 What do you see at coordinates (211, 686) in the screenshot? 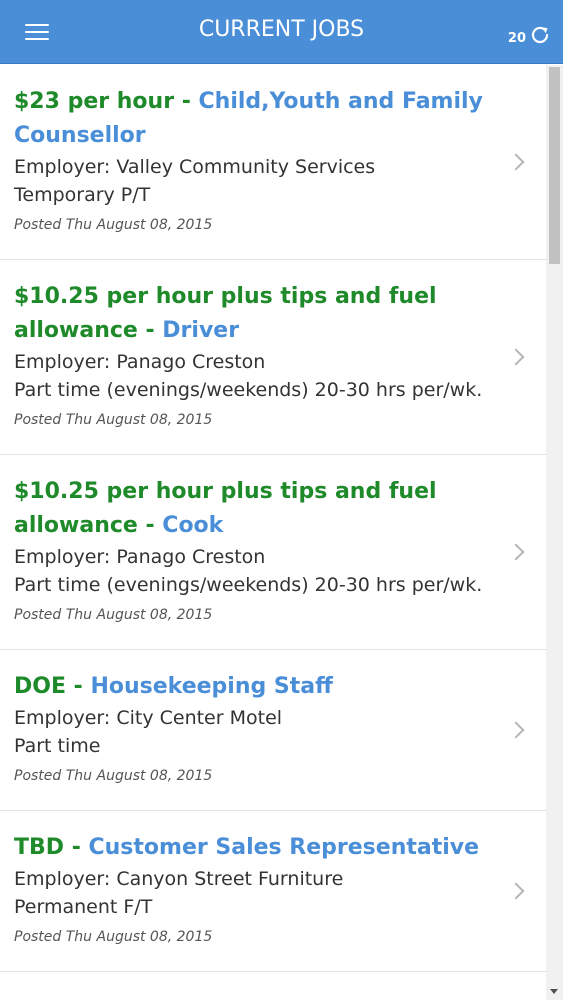
I see `job-title: Housekeeping Staff` at bounding box center [211, 686].